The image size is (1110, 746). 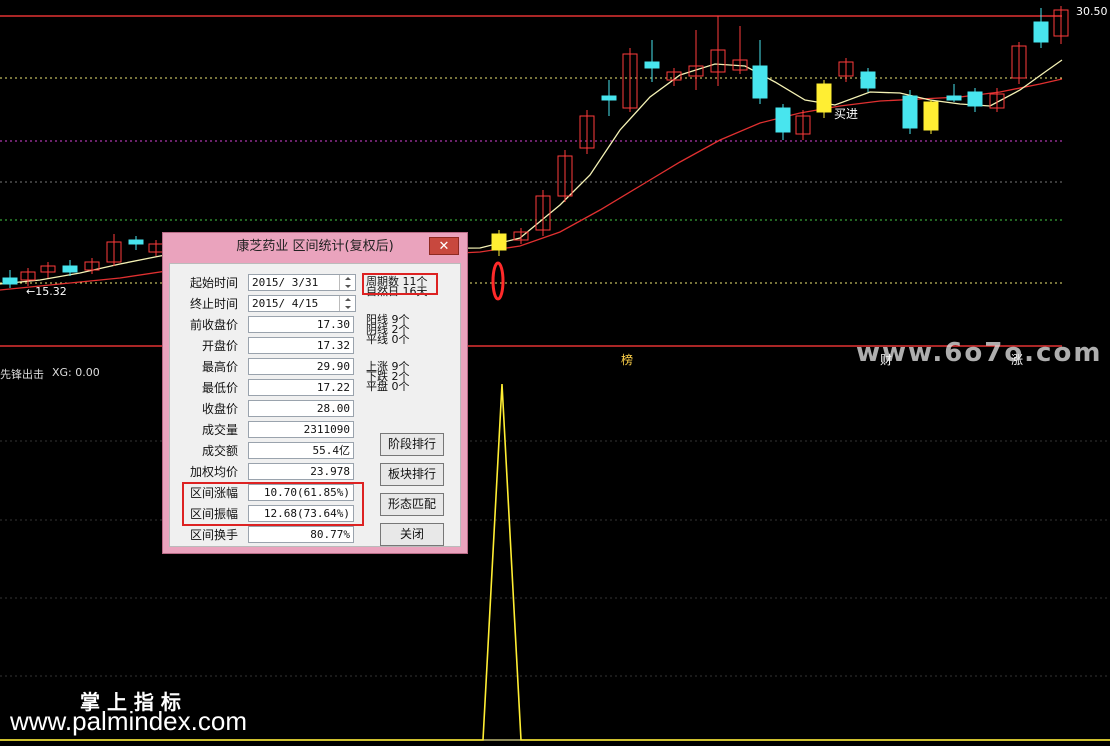 What do you see at coordinates (412, 534) in the screenshot?
I see `close-button: 关闭` at bounding box center [412, 534].